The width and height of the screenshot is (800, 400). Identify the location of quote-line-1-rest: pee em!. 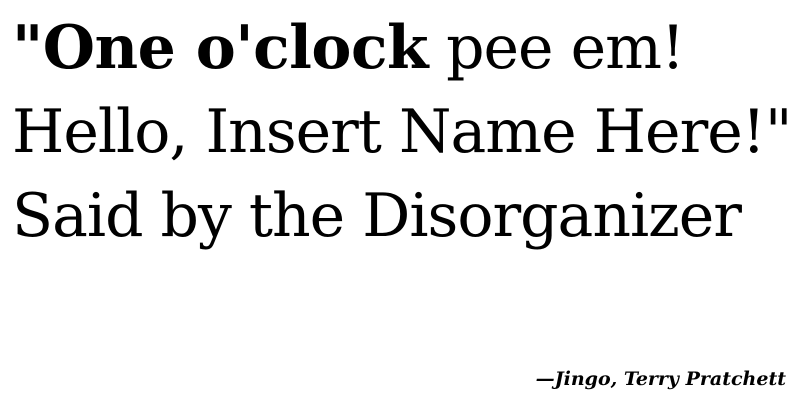
(556, 48).